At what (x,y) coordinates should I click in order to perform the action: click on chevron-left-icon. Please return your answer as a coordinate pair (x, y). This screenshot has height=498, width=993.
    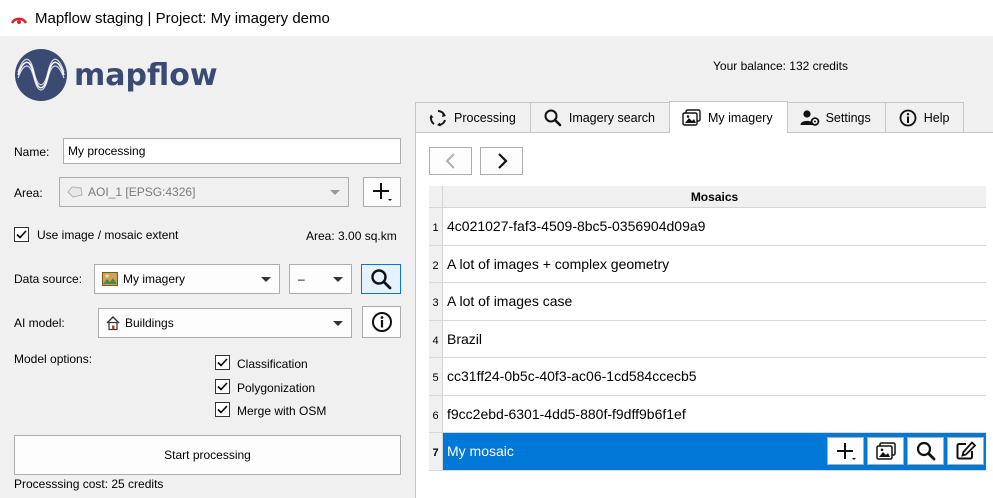
    Looking at the image, I should click on (450, 161).